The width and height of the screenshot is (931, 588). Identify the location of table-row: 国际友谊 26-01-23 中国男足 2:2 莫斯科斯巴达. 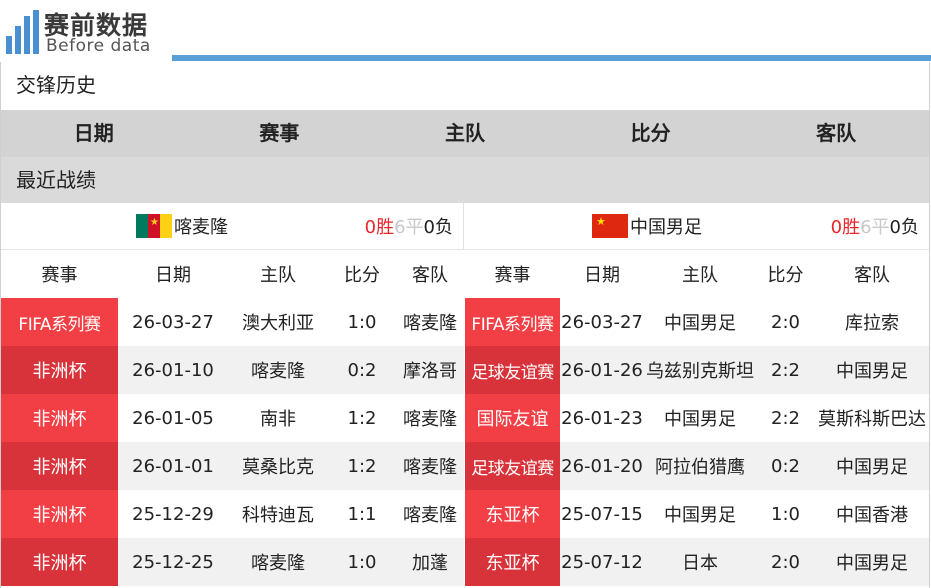
(697, 418).